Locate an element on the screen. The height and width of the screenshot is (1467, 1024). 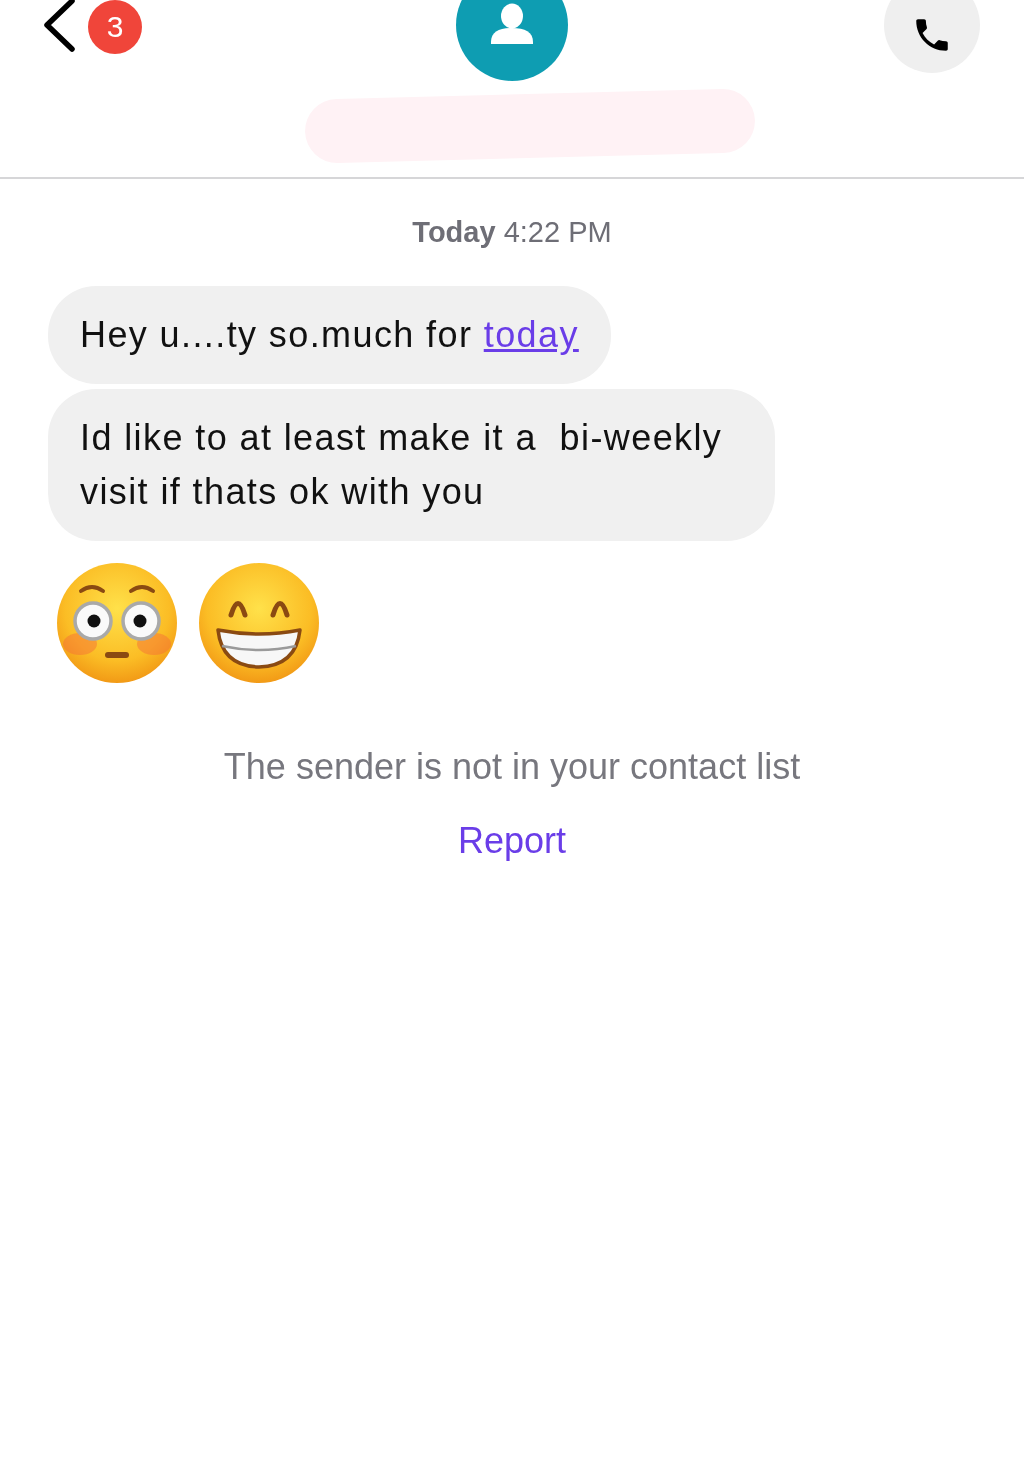
message-timestamp: Today 4:22 PM is located at coordinates (512, 232).